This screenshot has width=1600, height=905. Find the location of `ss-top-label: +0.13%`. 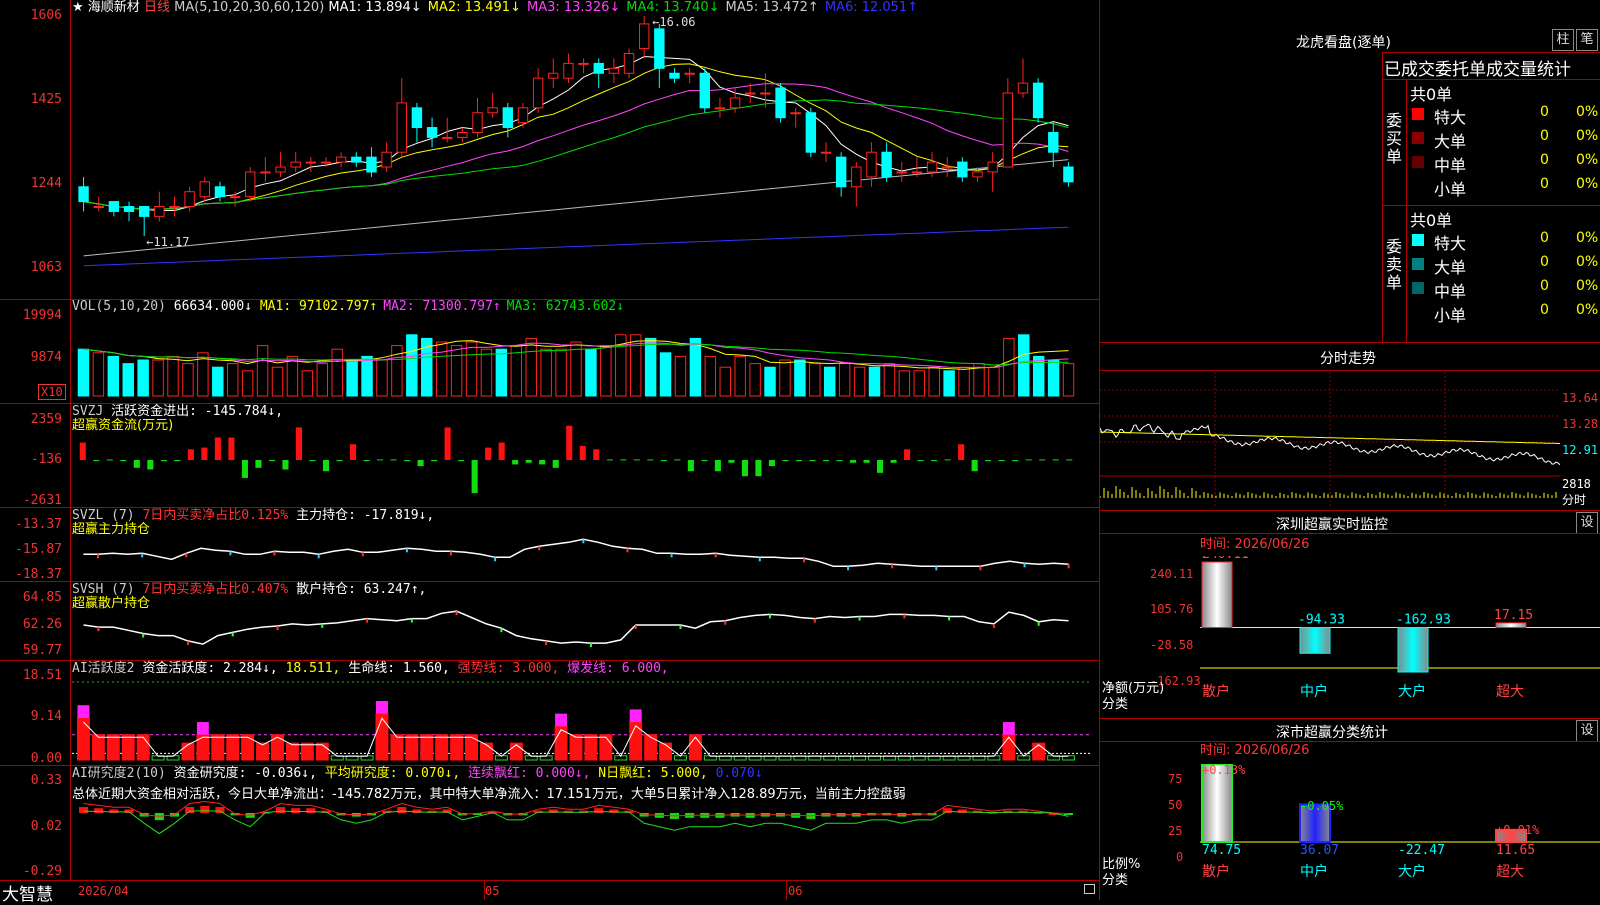

ss-top-label: +0.13% is located at coordinates (1224, 770).